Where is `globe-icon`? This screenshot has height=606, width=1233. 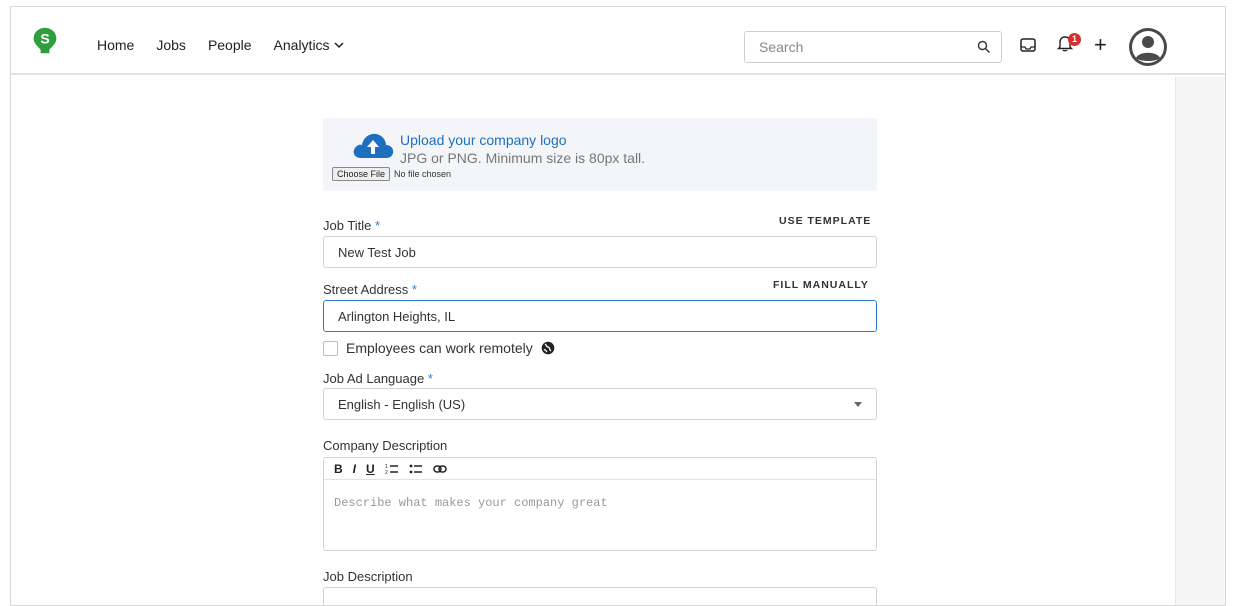 globe-icon is located at coordinates (548, 348).